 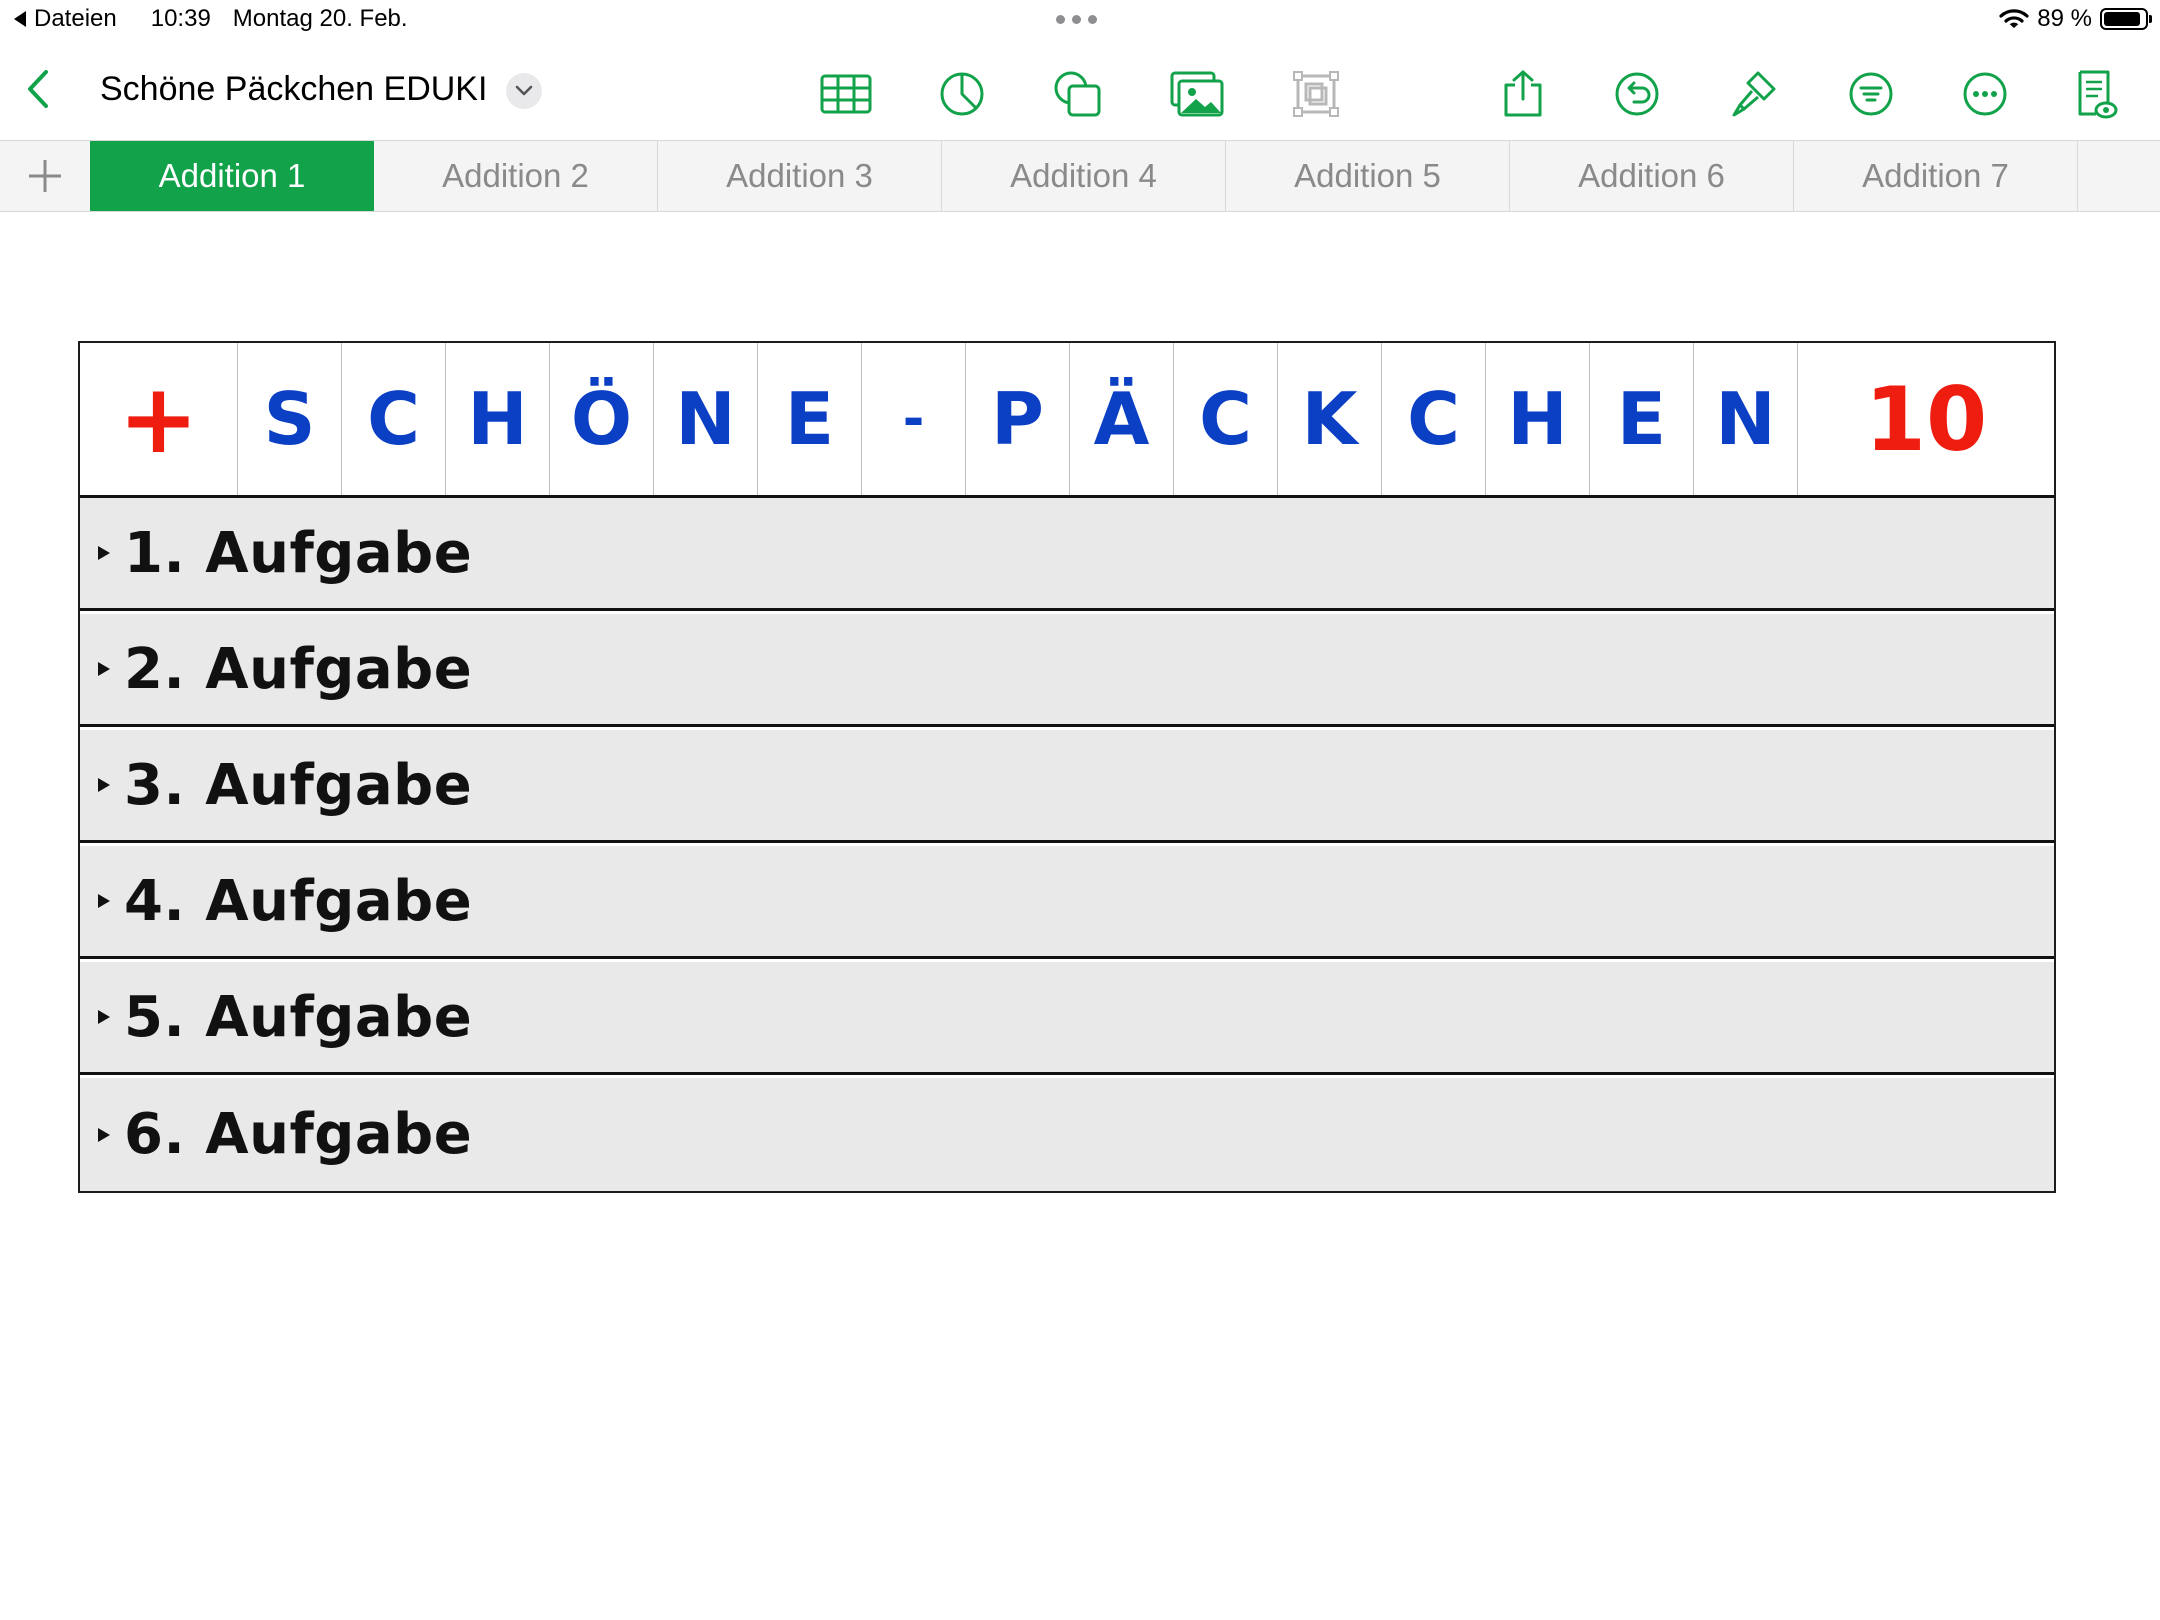 I want to click on format-button, so click(x=1754, y=94).